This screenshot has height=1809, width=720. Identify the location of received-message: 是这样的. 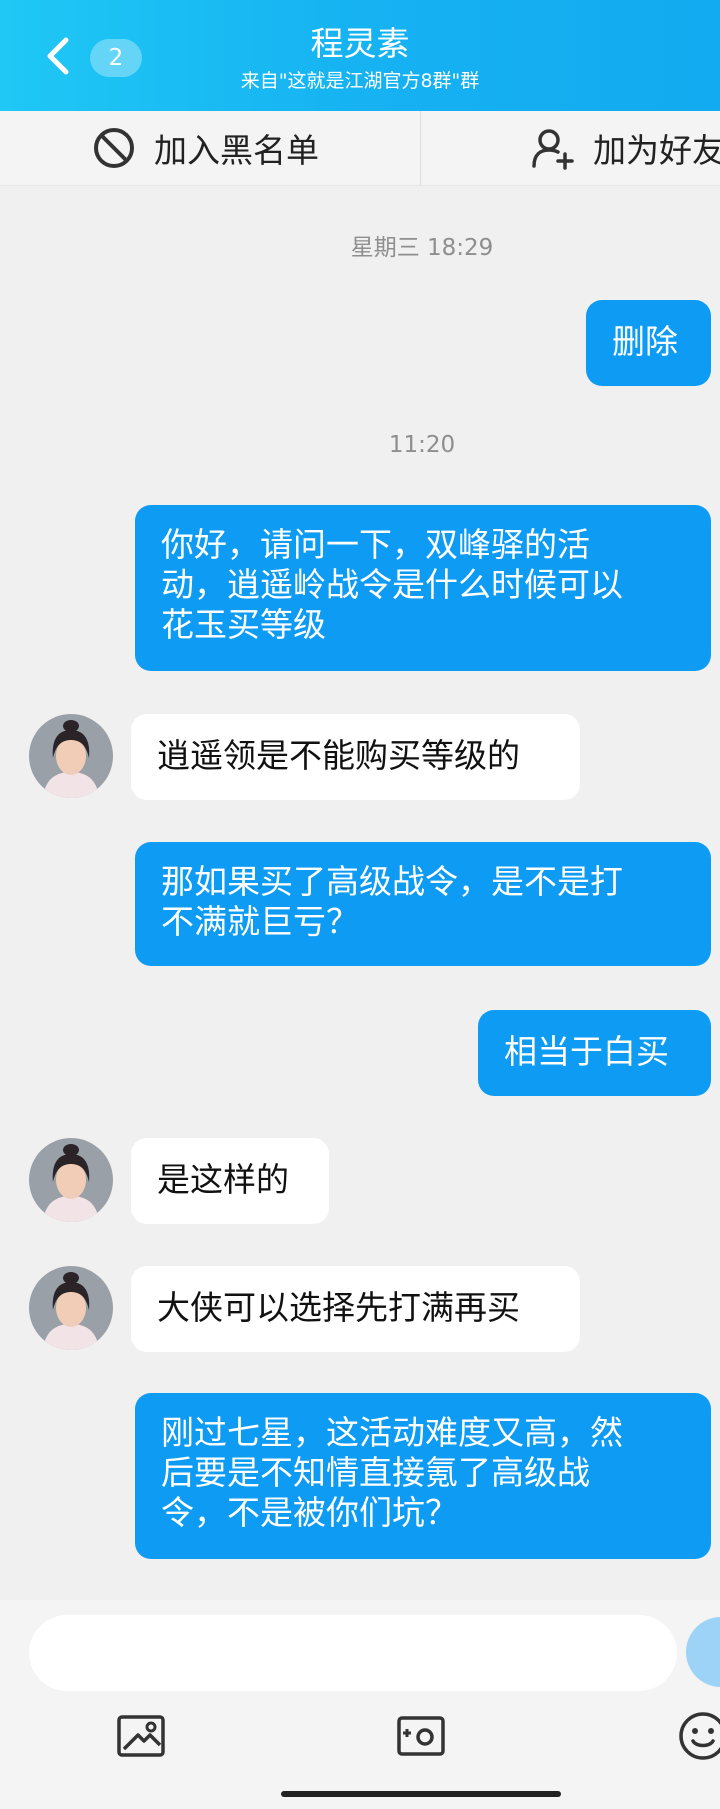
(230, 1181).